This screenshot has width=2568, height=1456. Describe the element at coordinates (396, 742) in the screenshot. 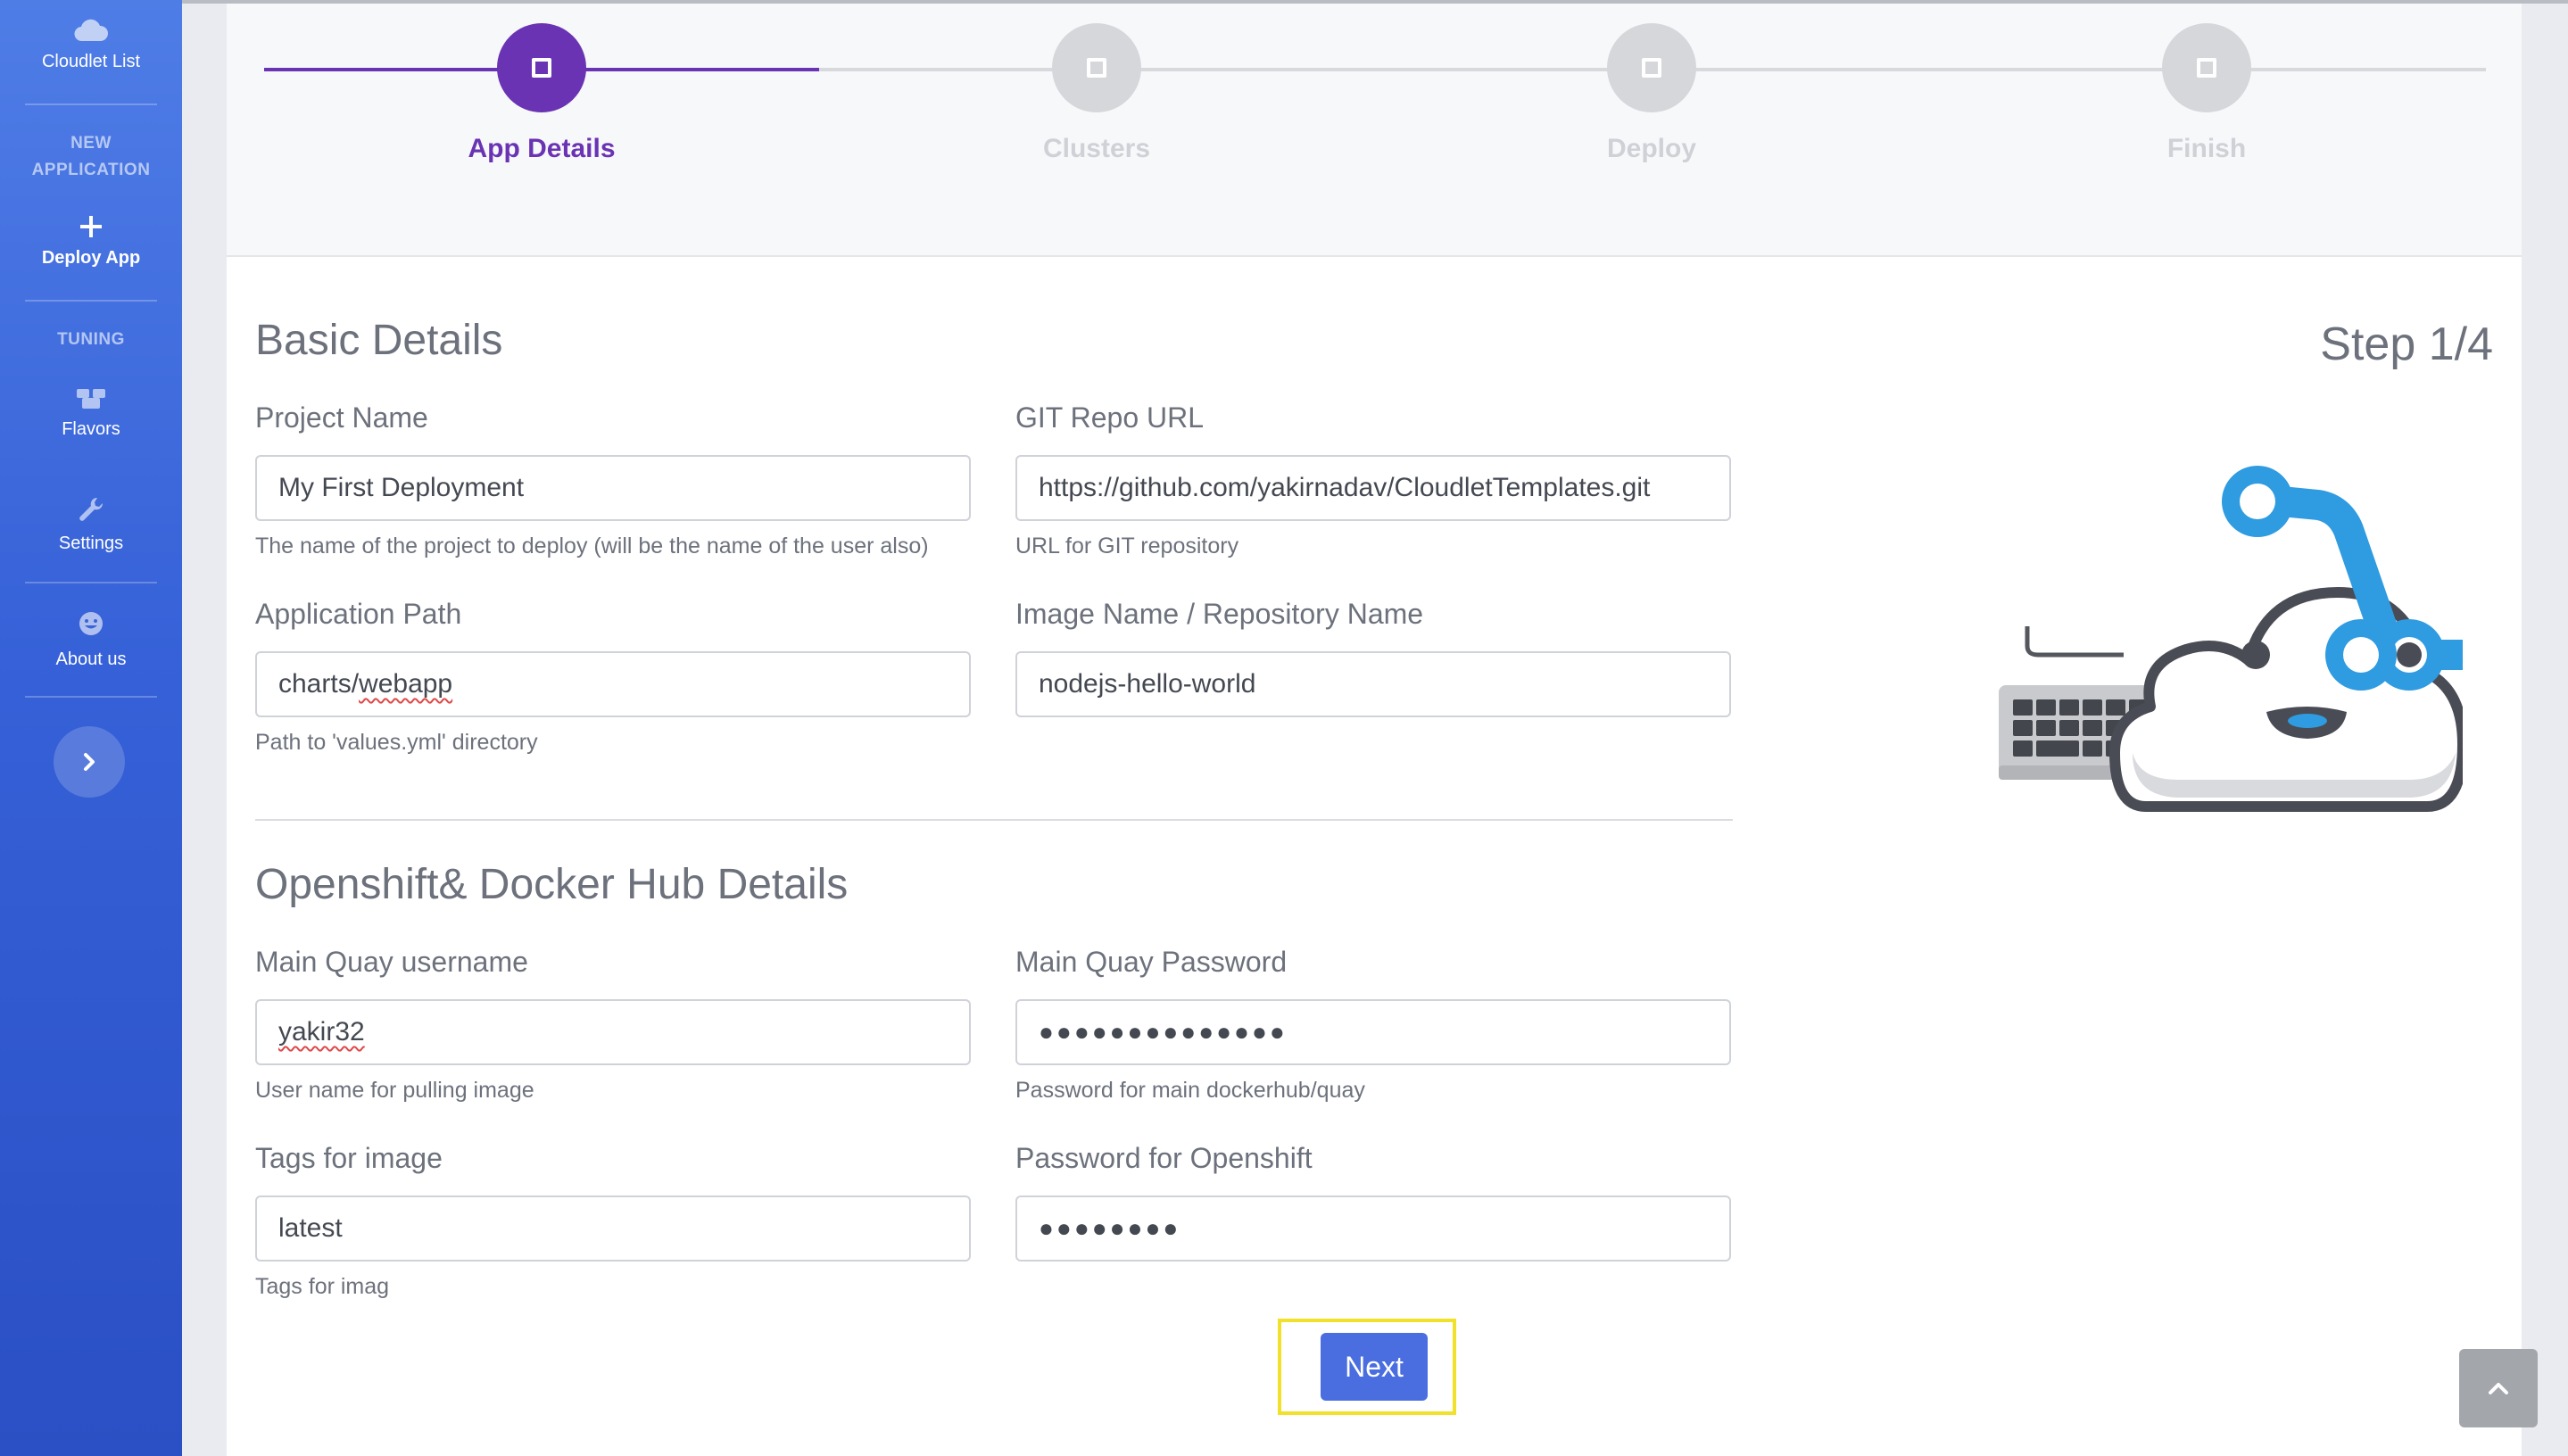

I see `application-path-help: Path to 'values.yml' directory` at that location.